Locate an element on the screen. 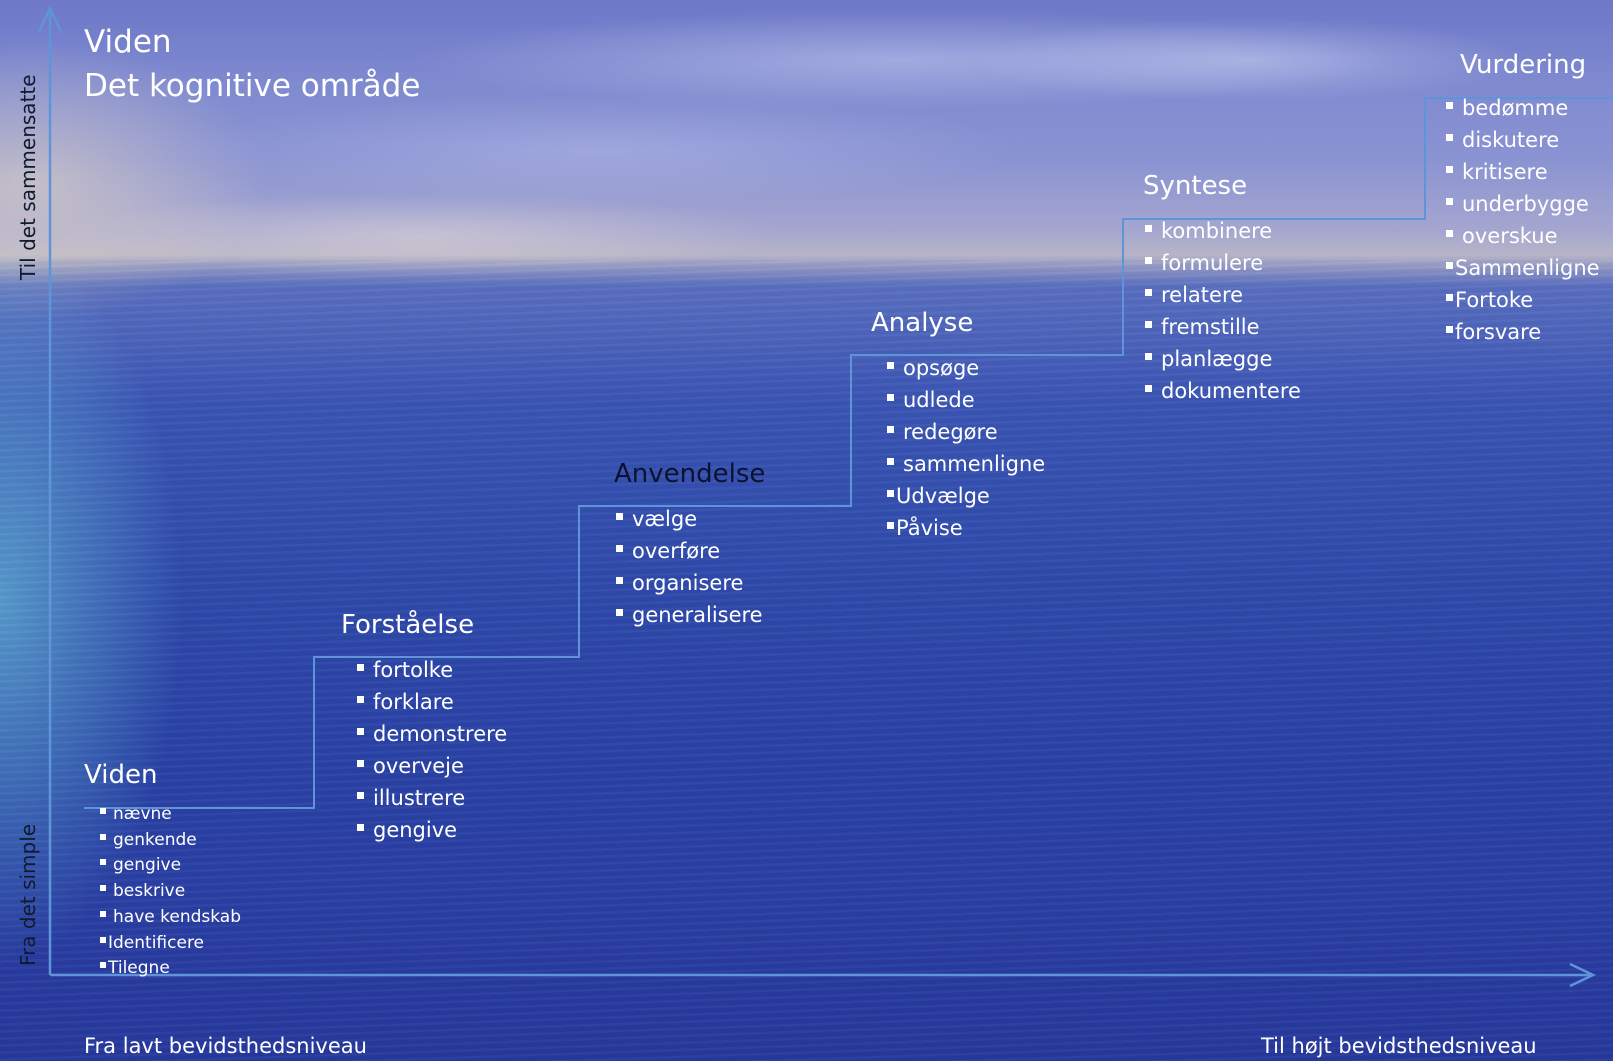 This screenshot has width=1613, height=1061. x-axis-left-label: Fra lavt bevidsthedsniveau is located at coordinates (225, 1046).